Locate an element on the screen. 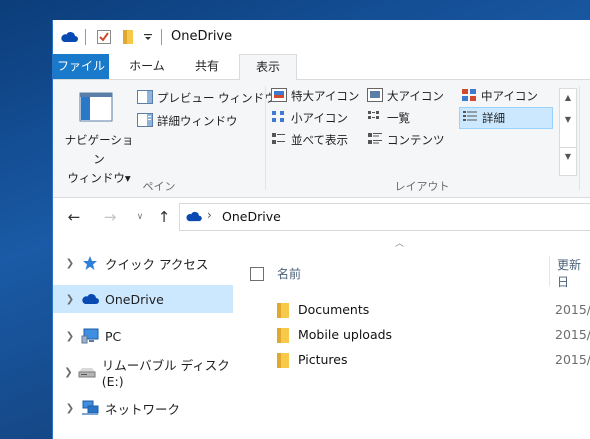 This screenshot has width=590, height=439. extra-large-icons-option: 特大アイコン is located at coordinates (315, 96).